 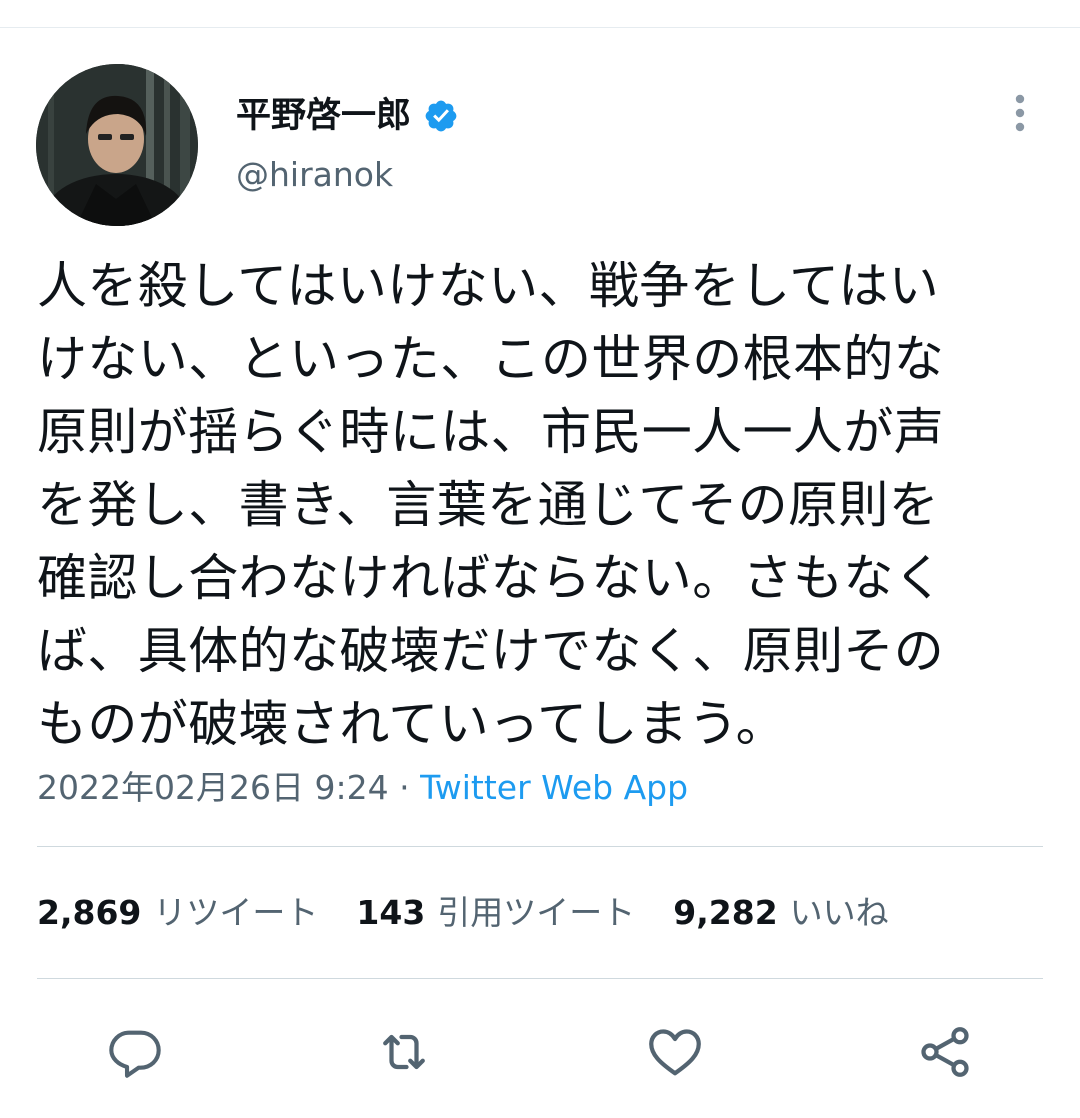 I want to click on like-button, so click(x=675, y=1052).